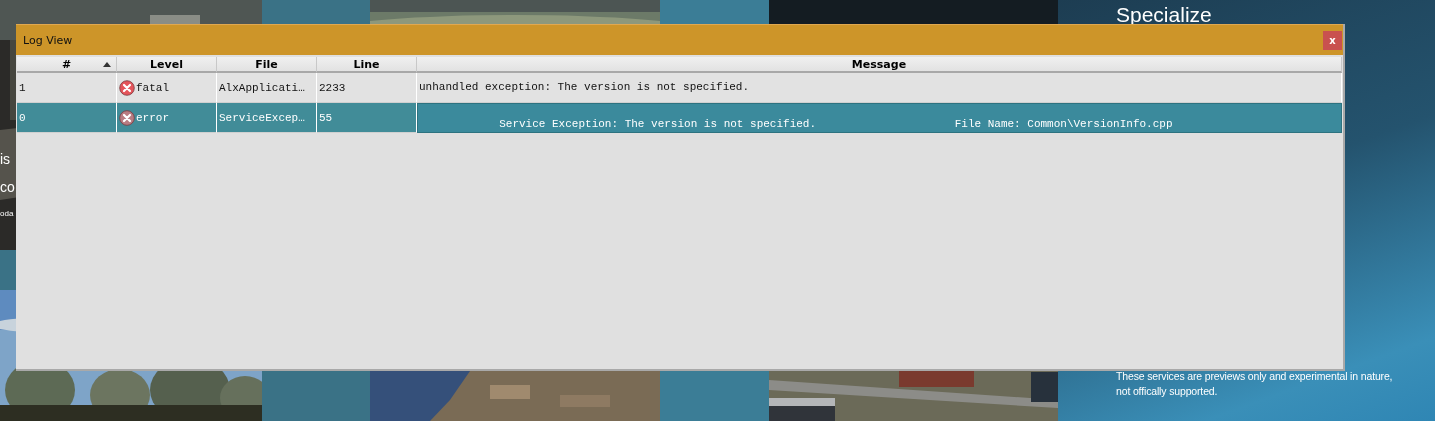 The height and width of the screenshot is (421, 1435). Describe the element at coordinates (835, 124) in the screenshot. I see `table-cell-text: Service Exception: The version is not specified. File Name: Common\VersionInfo.cpp` at that location.